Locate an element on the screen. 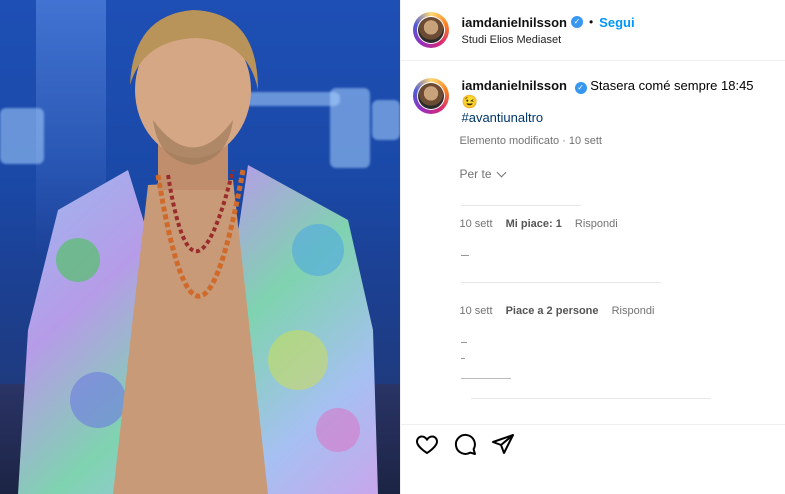 The width and height of the screenshot is (785, 494). chevron-down-icon is located at coordinates (501, 172).